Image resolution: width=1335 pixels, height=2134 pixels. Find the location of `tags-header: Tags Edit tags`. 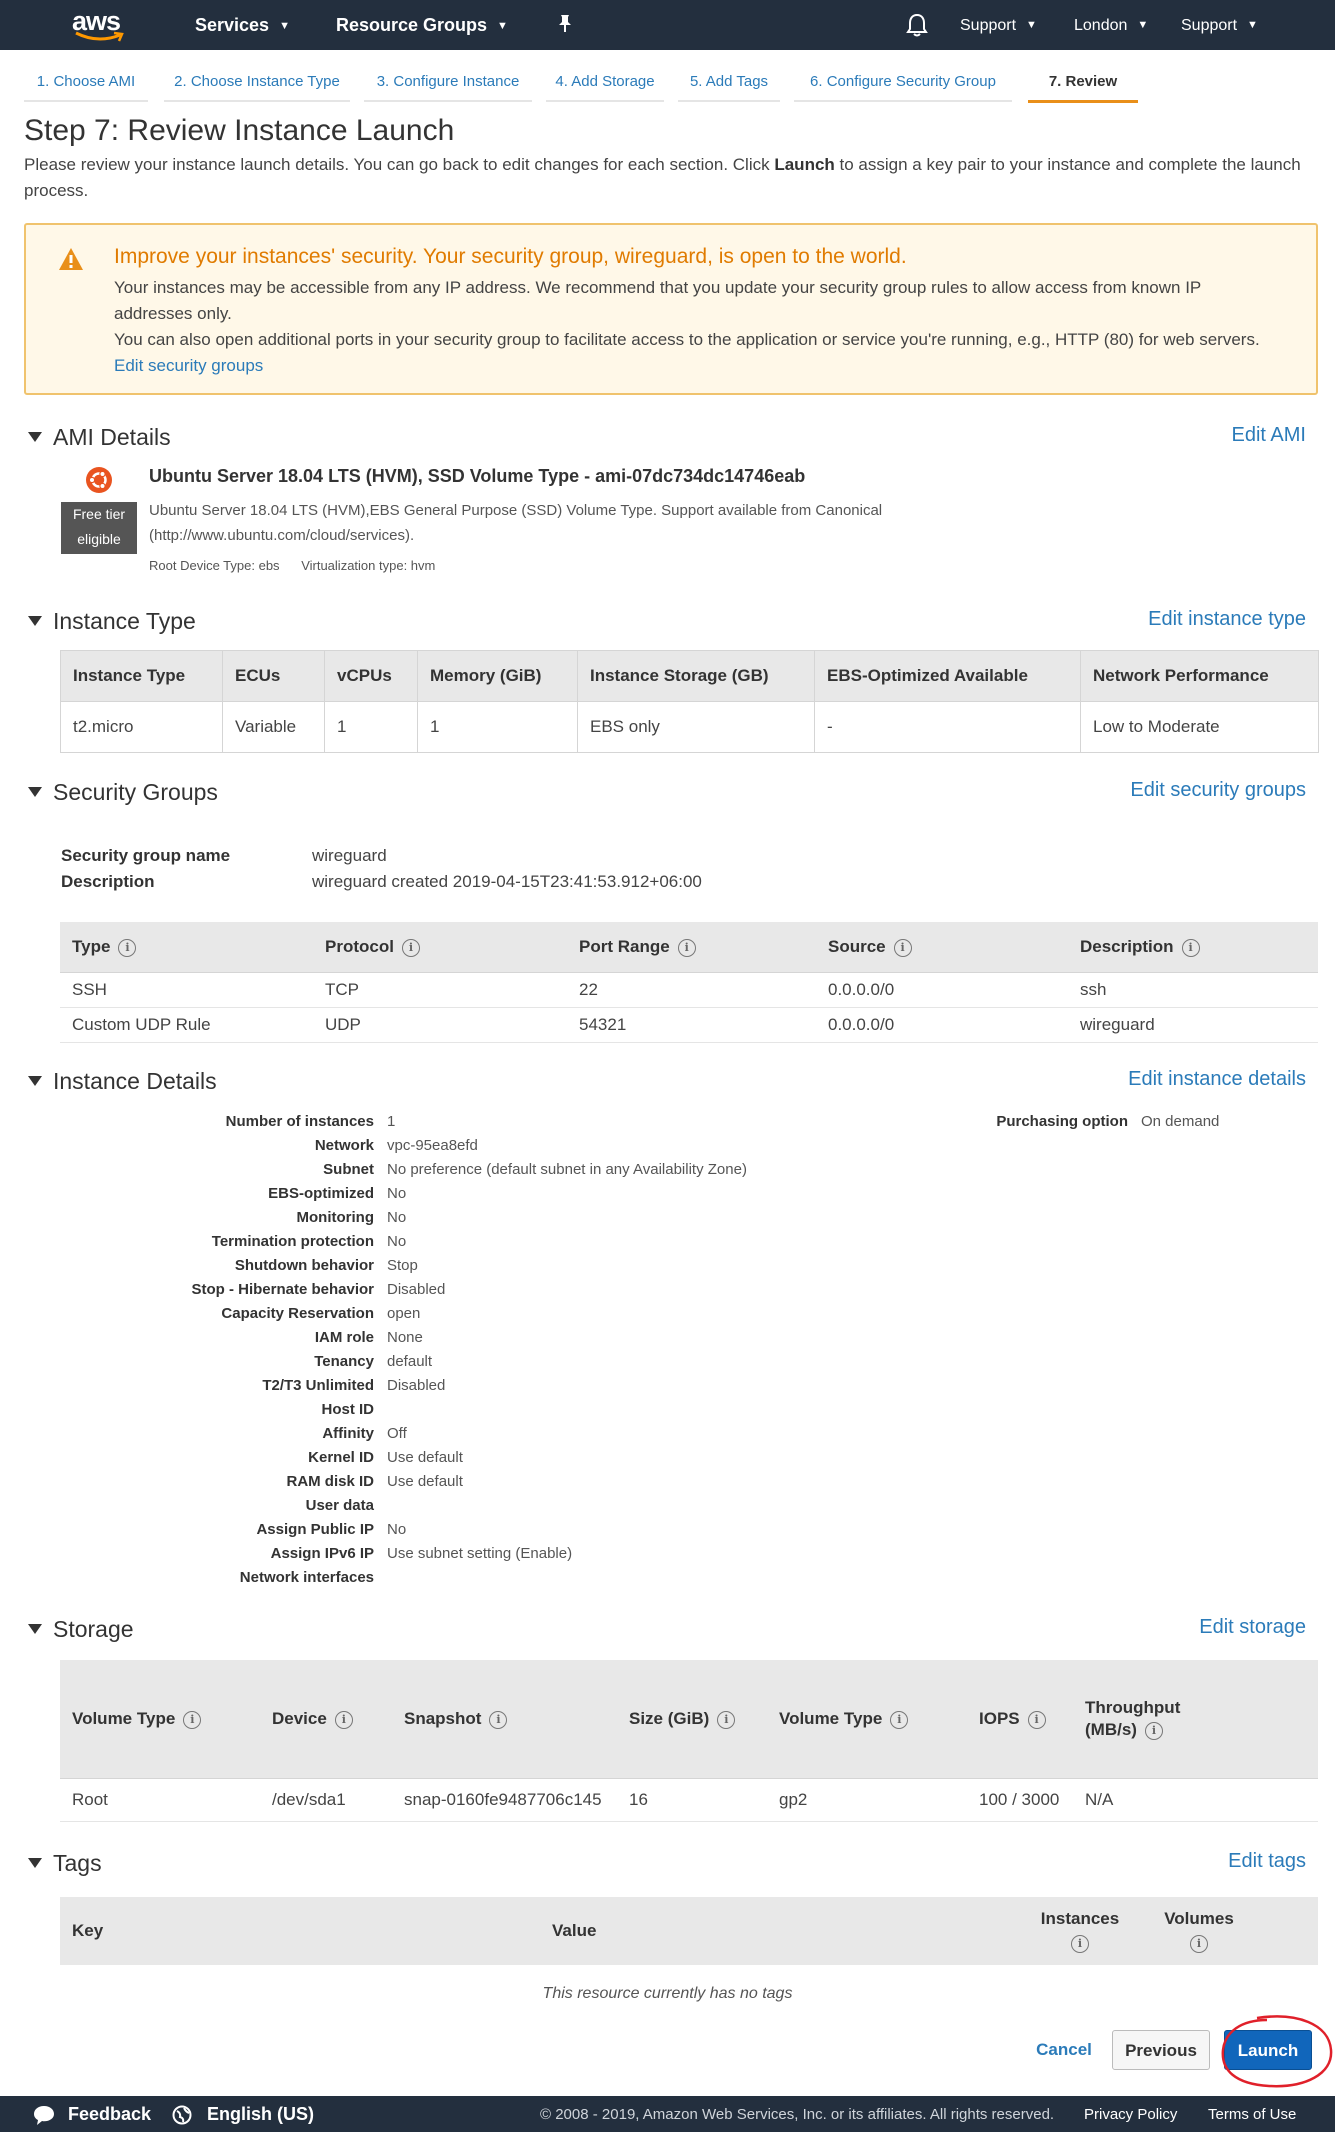

tags-header: Tags Edit tags is located at coordinates (671, 1864).